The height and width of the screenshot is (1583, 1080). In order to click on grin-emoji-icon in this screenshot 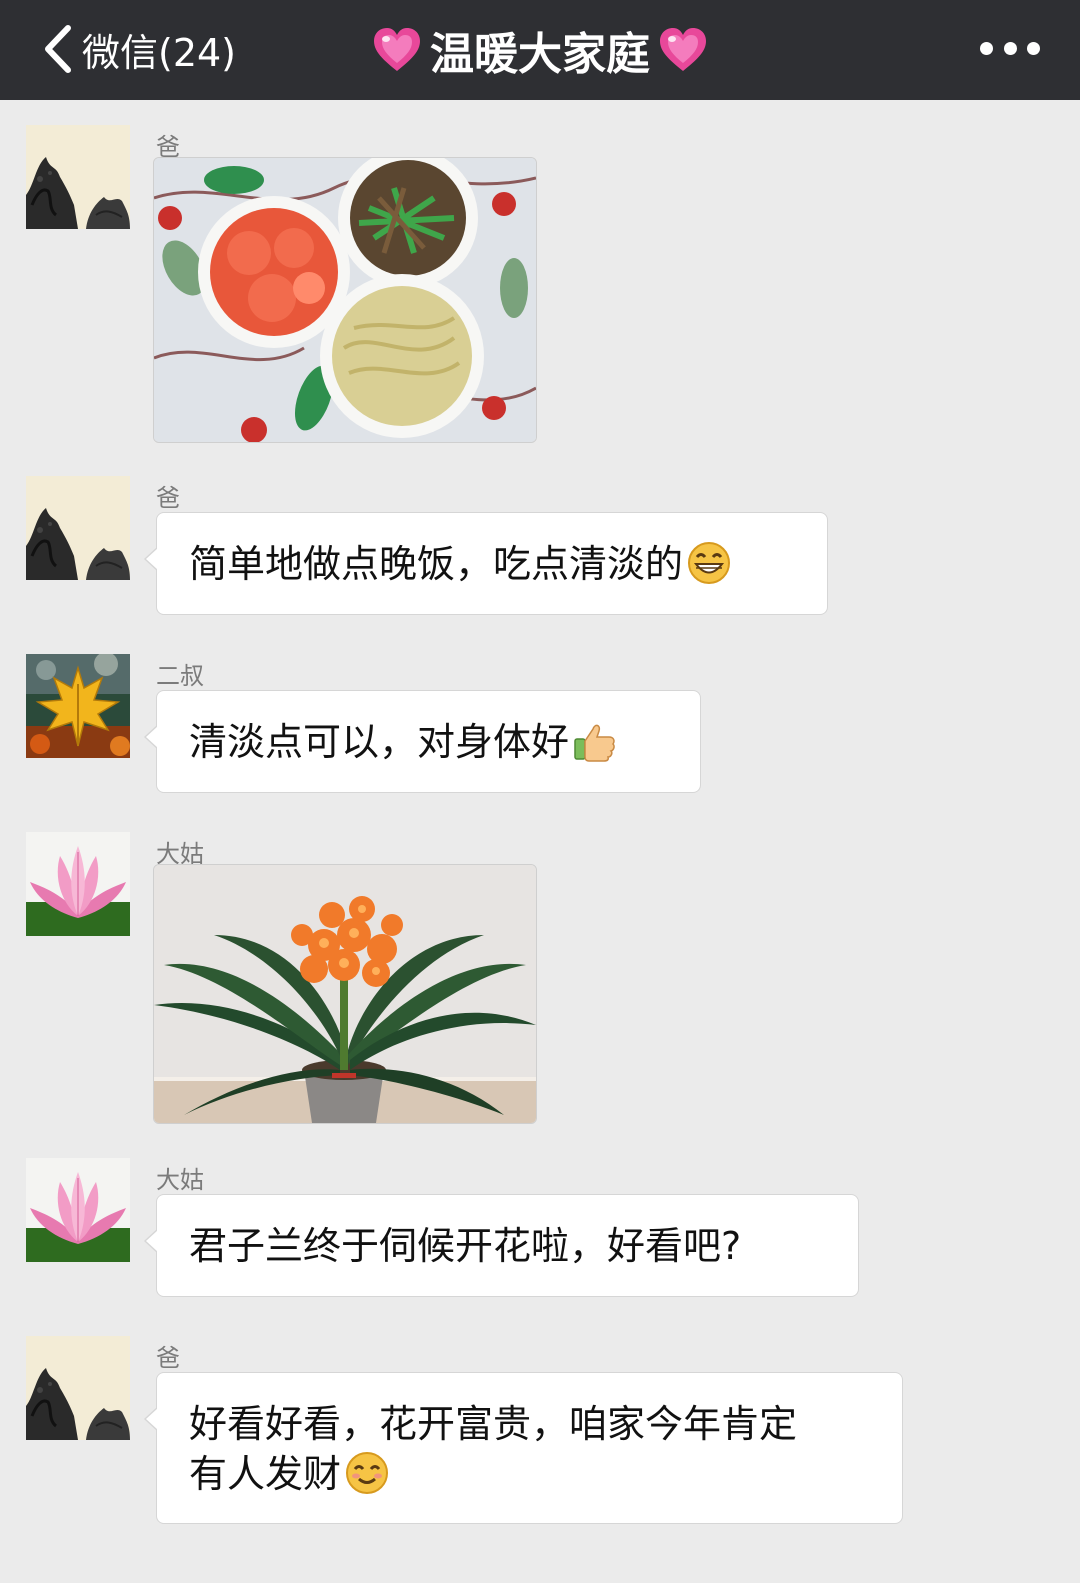, I will do `click(709, 563)`.